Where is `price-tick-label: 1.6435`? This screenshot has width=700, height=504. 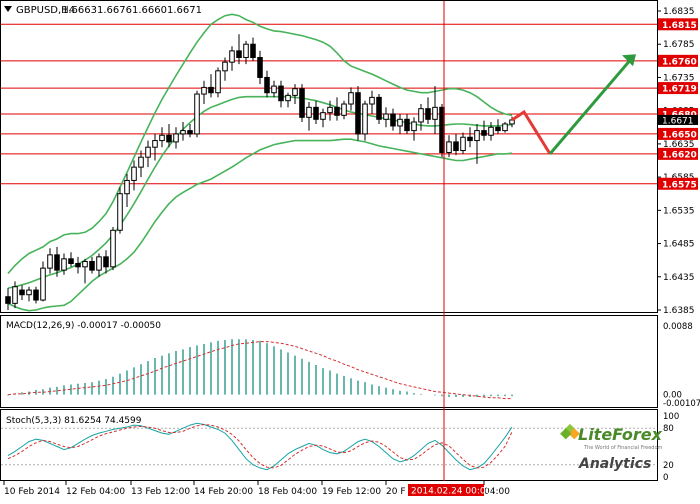 price-tick-label: 1.6435 is located at coordinates (679, 278).